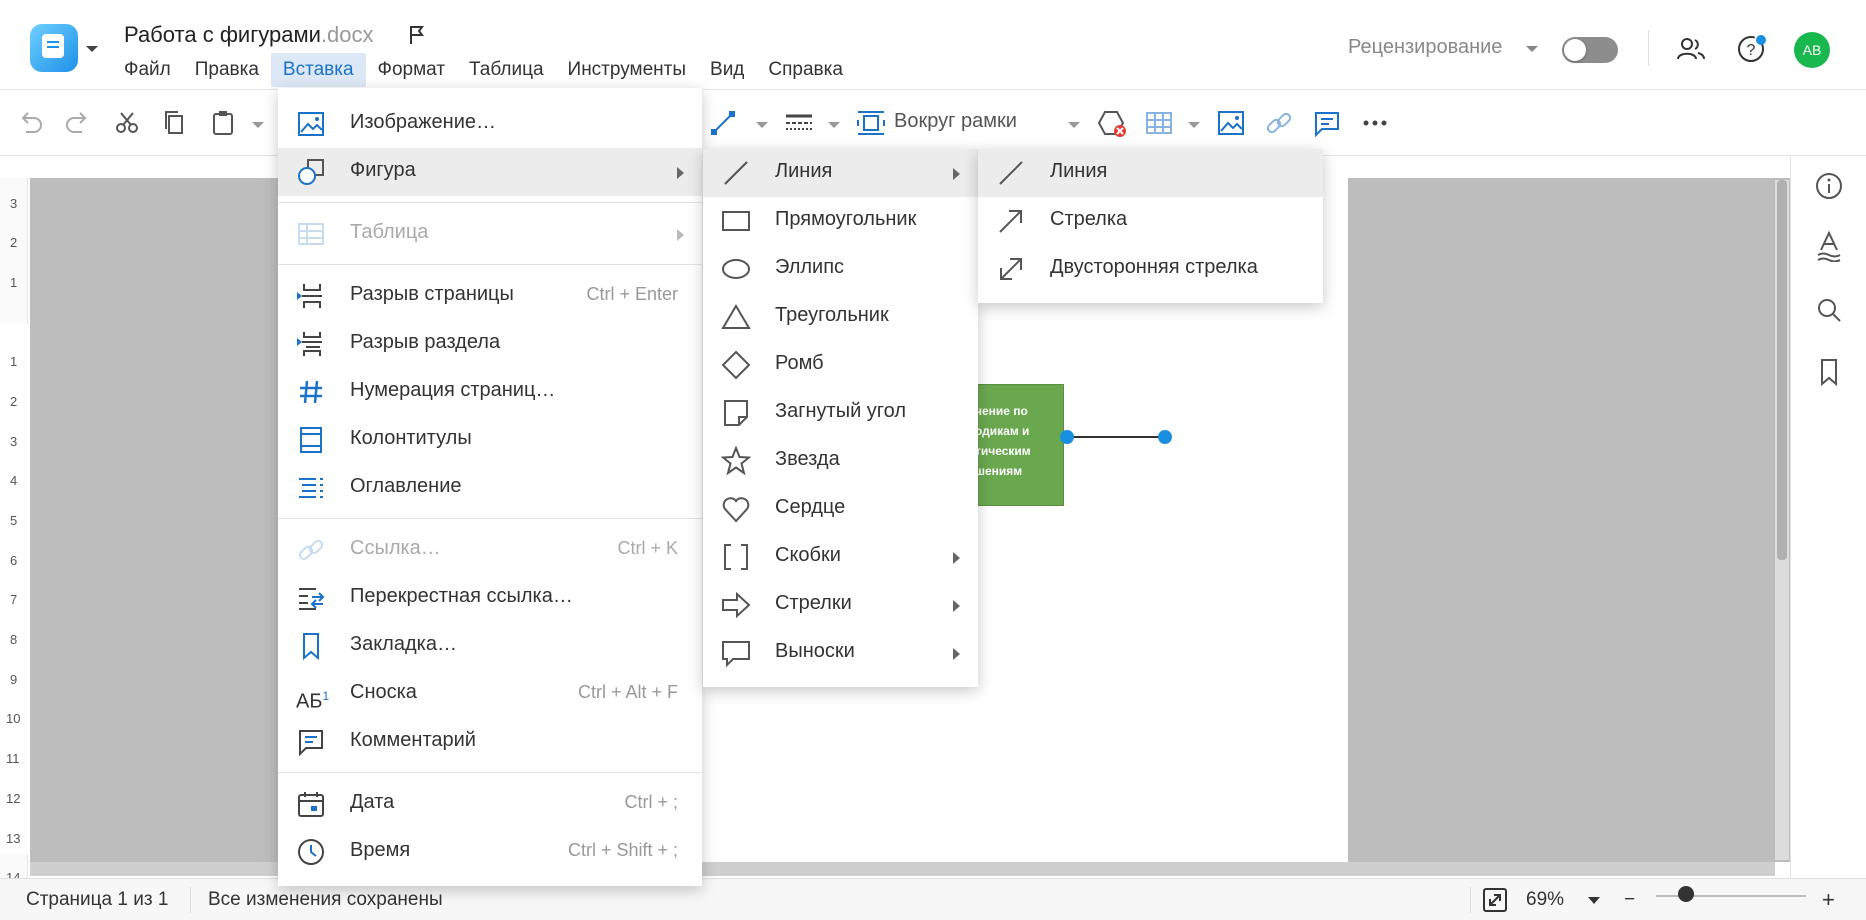 The width and height of the screenshot is (1866, 920). Describe the element at coordinates (1812, 50) in the screenshot. I see `avatar: AB` at that location.